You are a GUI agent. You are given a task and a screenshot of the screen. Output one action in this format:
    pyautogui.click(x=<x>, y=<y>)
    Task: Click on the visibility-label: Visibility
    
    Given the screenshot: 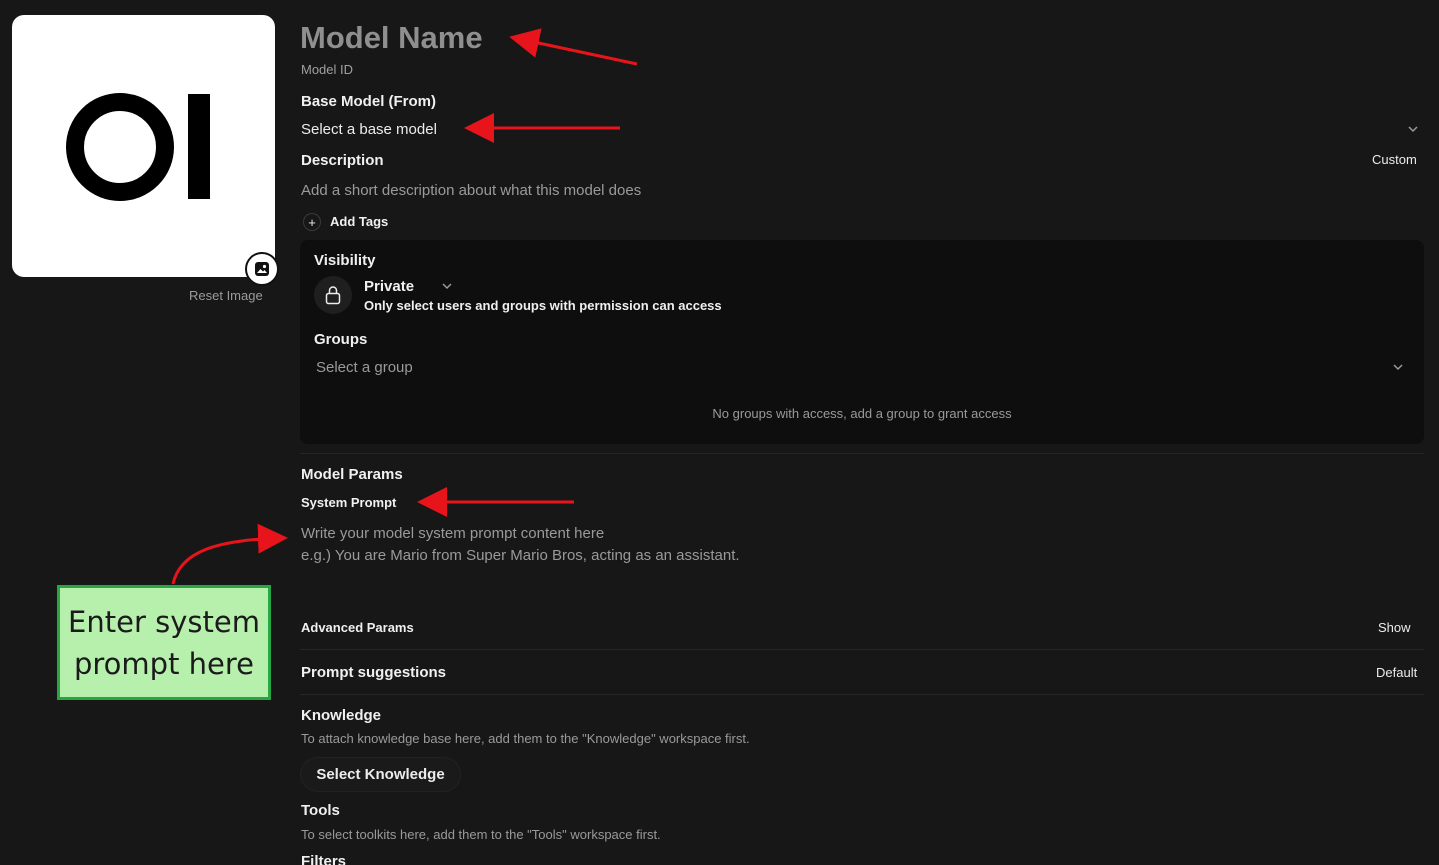 What is the action you would take?
    pyautogui.click(x=345, y=260)
    